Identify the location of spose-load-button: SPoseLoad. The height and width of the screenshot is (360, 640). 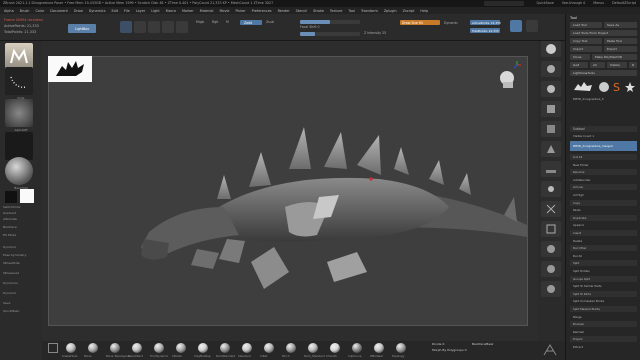
(21, 273).